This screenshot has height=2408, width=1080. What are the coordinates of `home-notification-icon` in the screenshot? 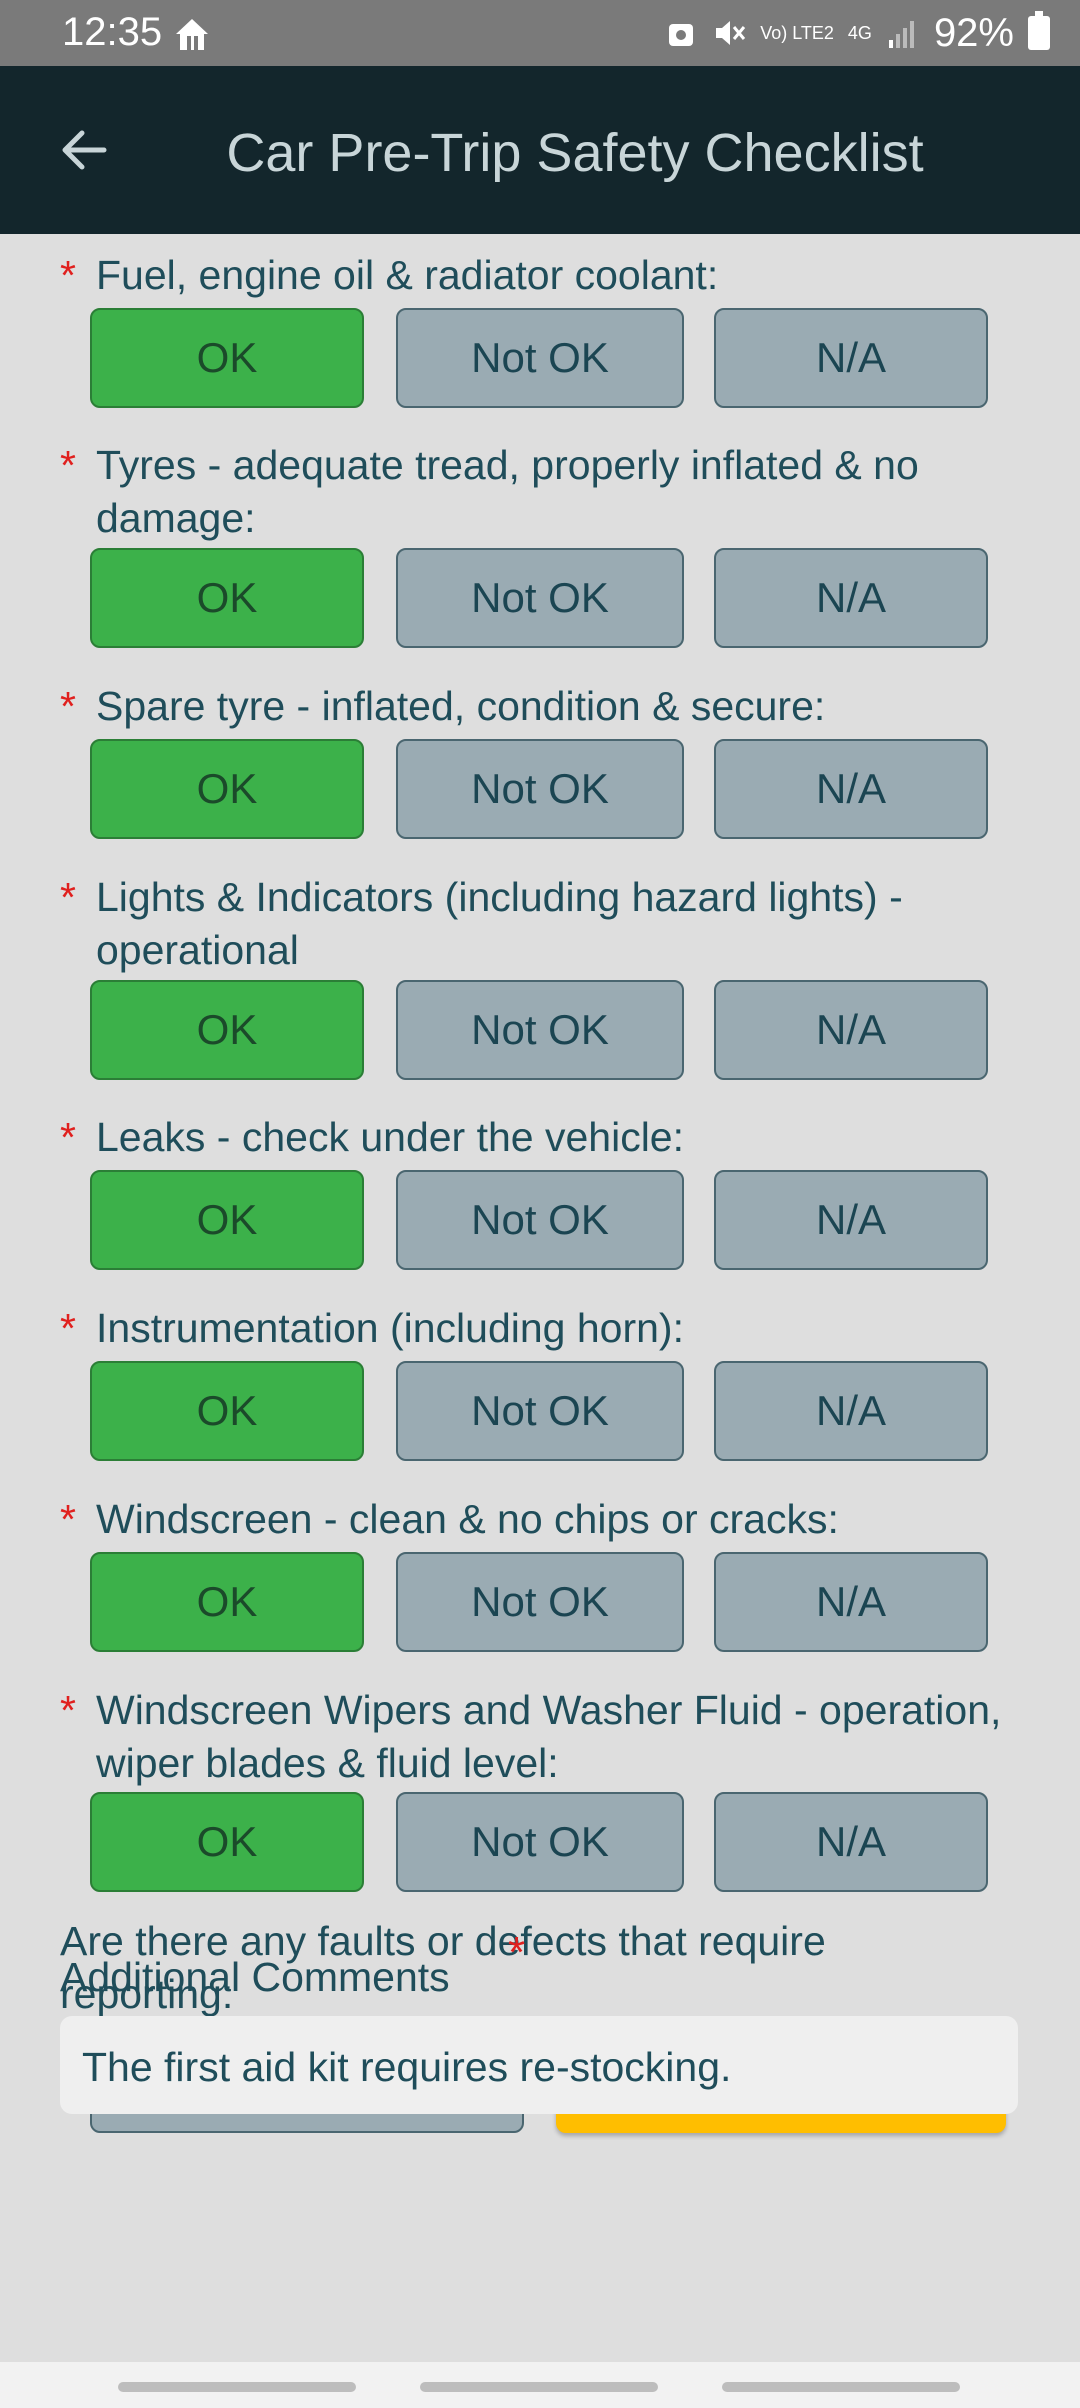 It's located at (192, 34).